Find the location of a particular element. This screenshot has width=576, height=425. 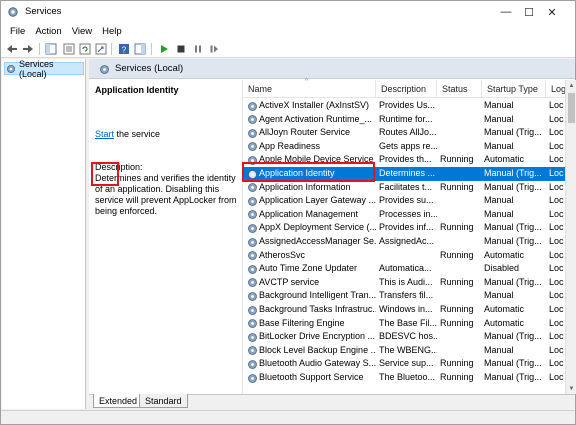

back-button is located at coordinates (12, 49).